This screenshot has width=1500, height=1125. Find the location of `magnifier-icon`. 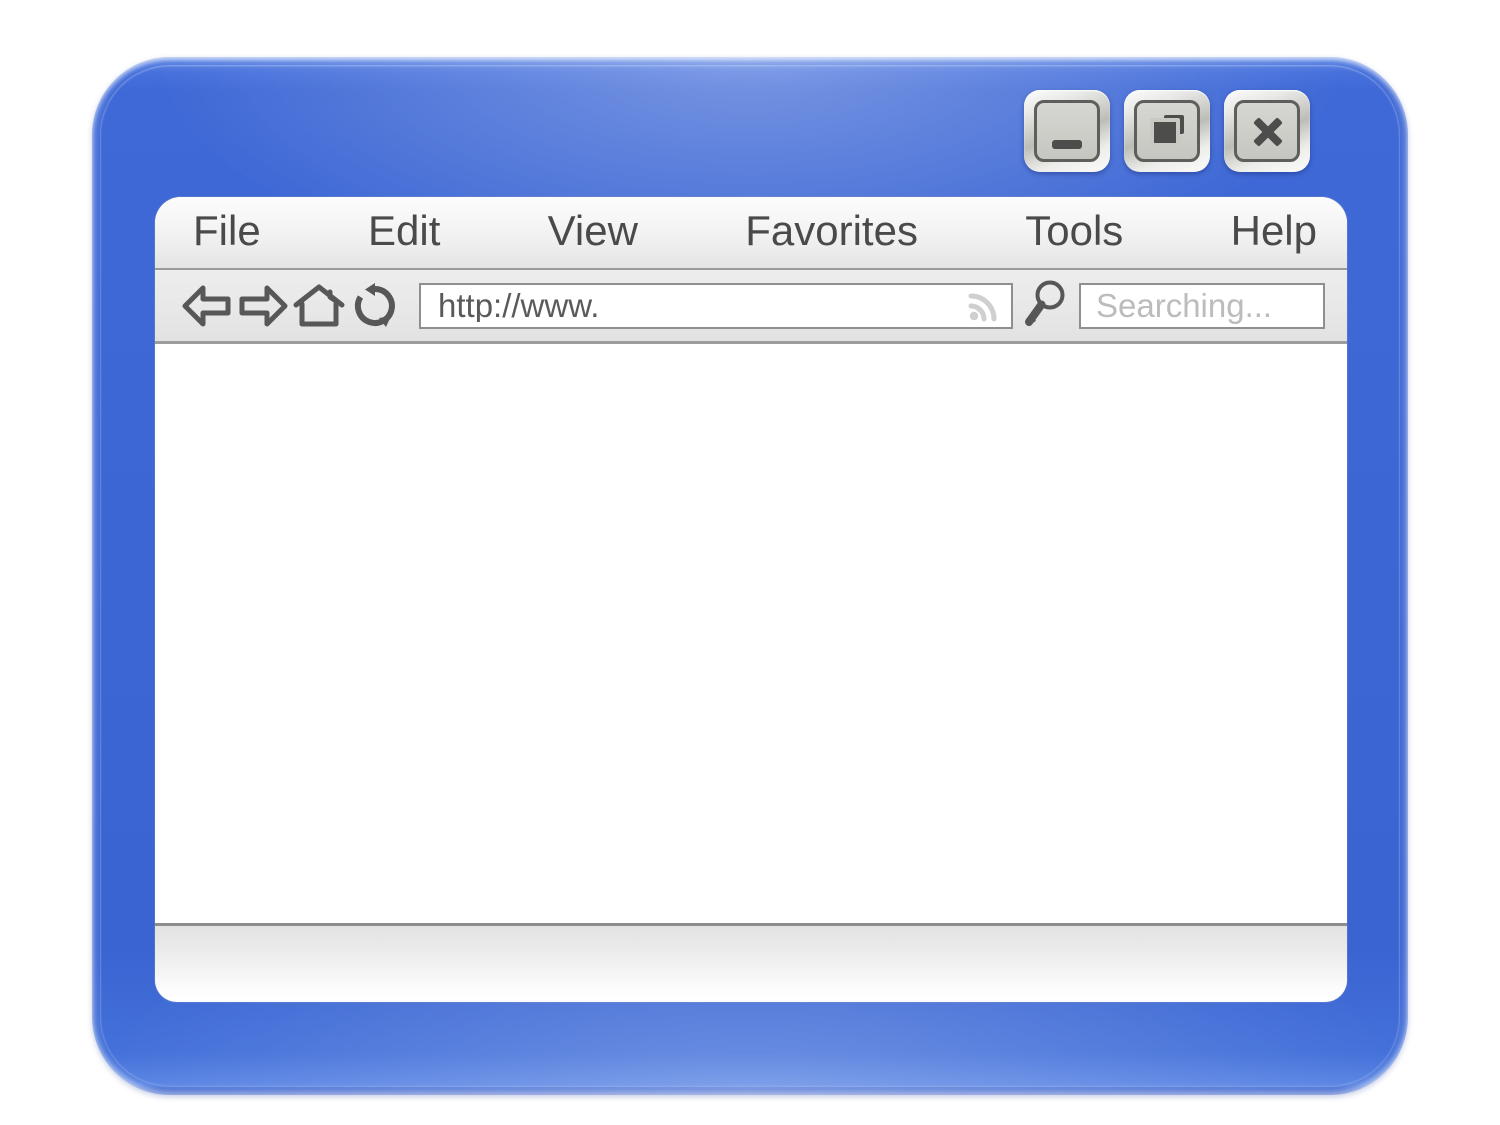

magnifier-icon is located at coordinates (1046, 305).